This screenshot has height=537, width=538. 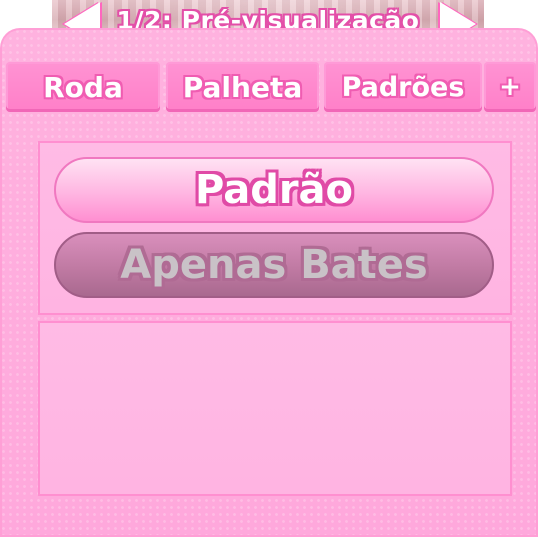 I want to click on tab-roda: Roda, so click(x=83, y=87).